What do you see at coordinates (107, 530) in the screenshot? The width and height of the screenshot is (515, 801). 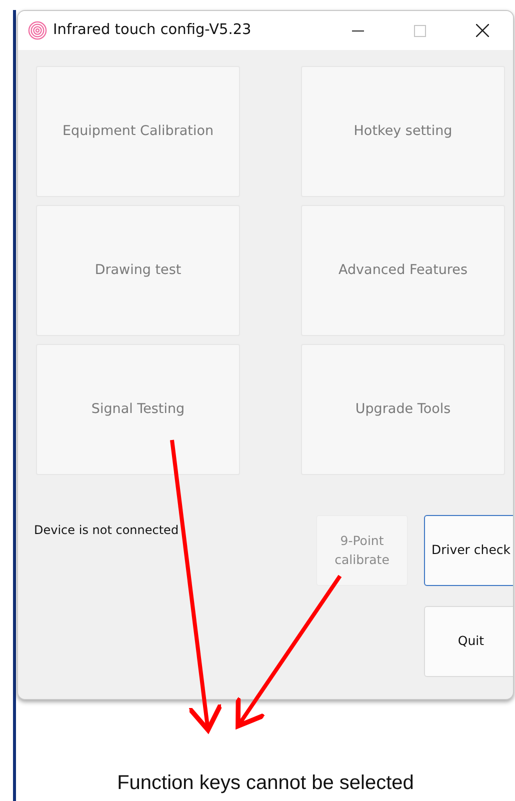 I see `status-text: Device is not connected` at bounding box center [107, 530].